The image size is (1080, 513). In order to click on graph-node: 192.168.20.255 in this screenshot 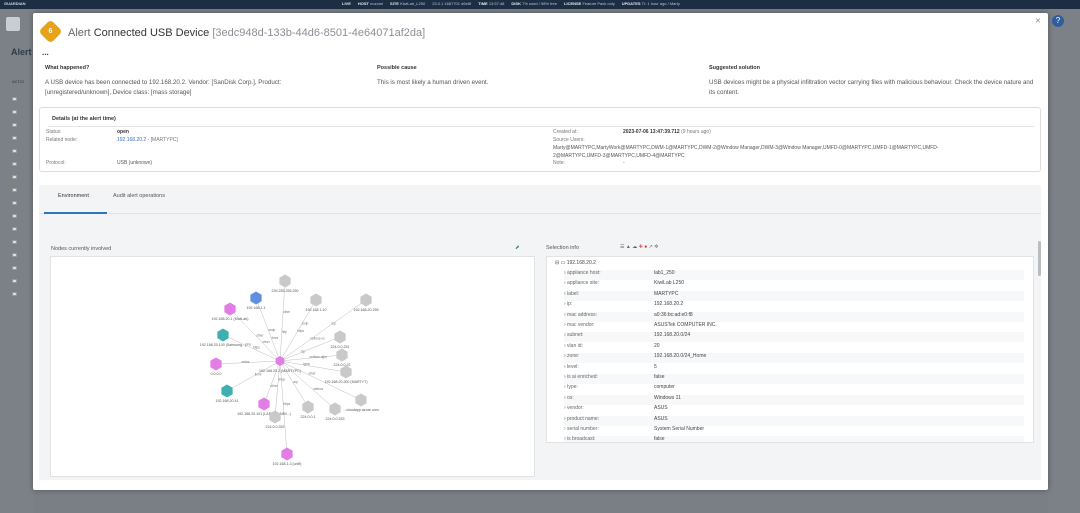, I will do `click(366, 303)`.